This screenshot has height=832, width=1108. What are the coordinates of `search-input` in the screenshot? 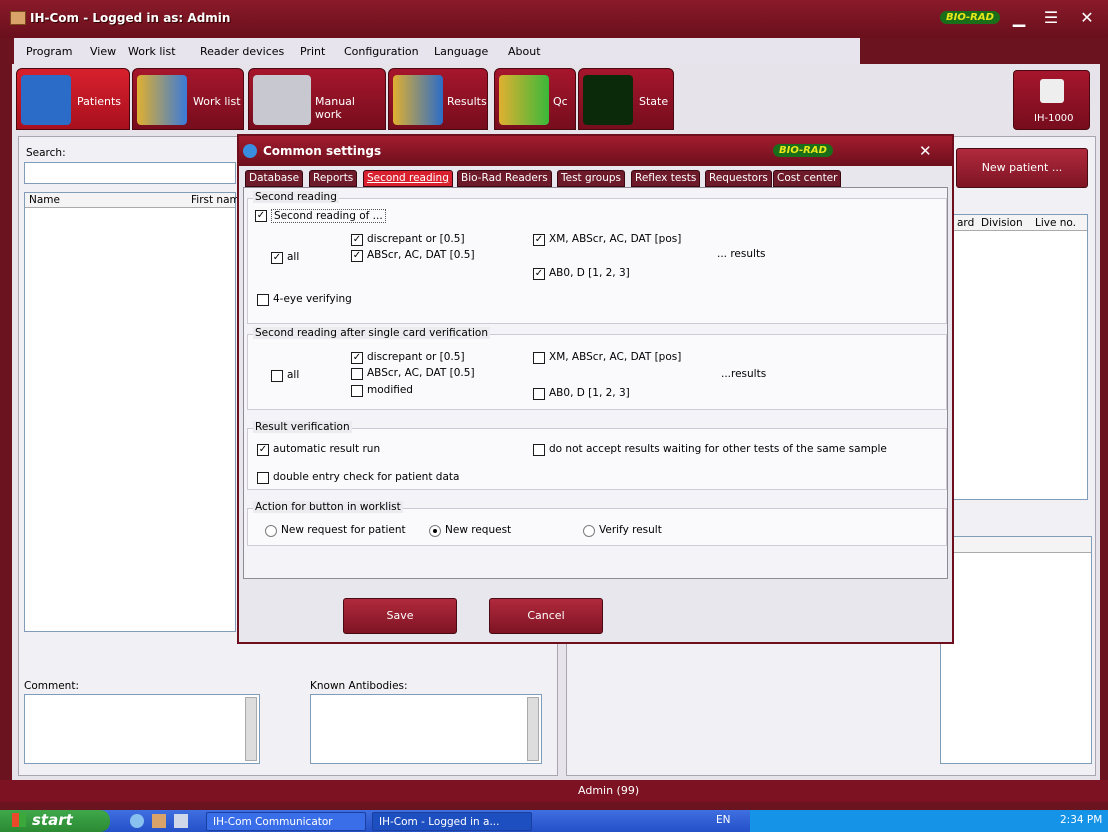 It's located at (130, 173).